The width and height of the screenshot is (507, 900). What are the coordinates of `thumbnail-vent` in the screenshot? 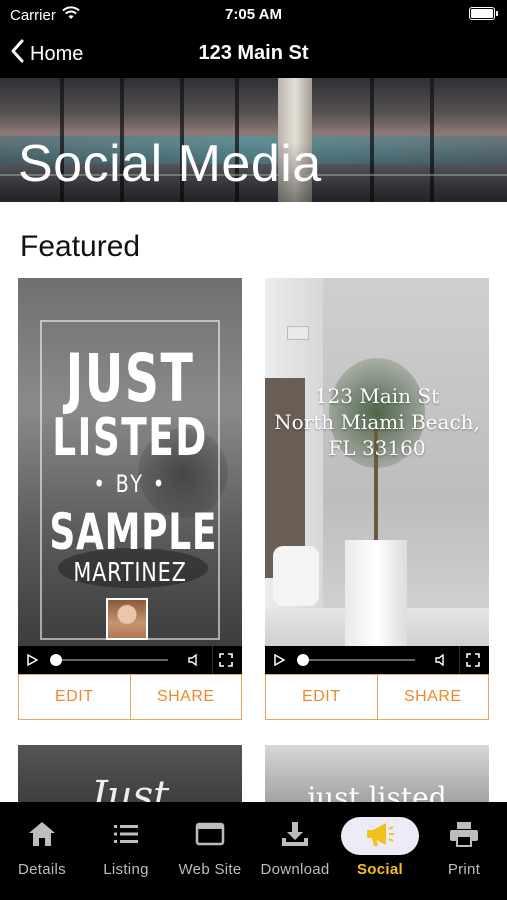 It's located at (298, 333).